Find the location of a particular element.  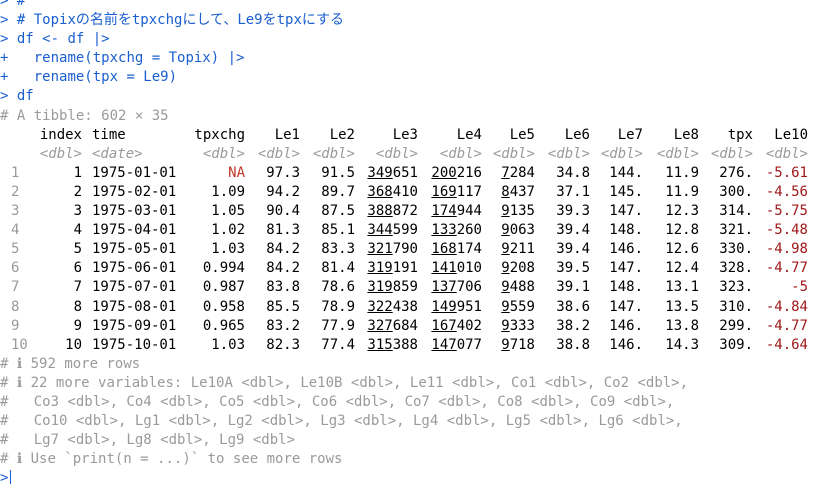

cell-le1: 81.3 is located at coordinates (283, 230).